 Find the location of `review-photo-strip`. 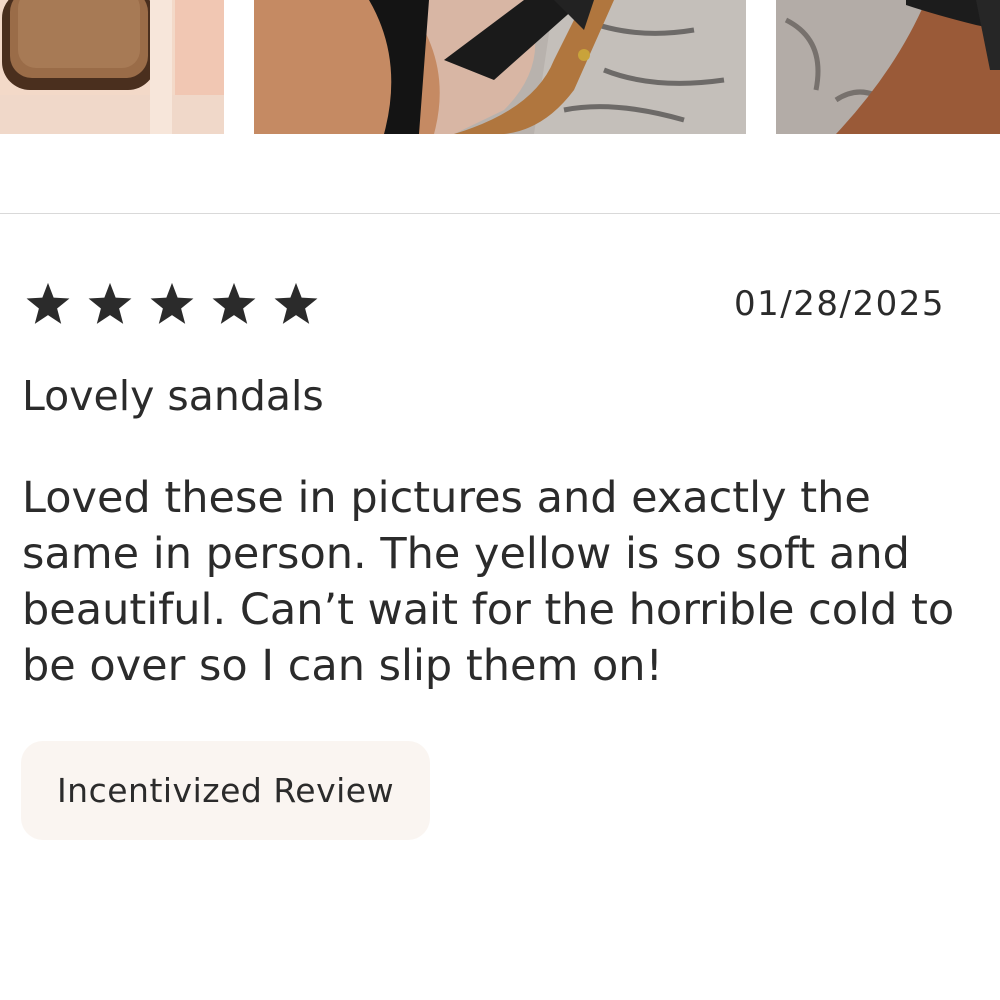

review-photo-strip is located at coordinates (500, 67).